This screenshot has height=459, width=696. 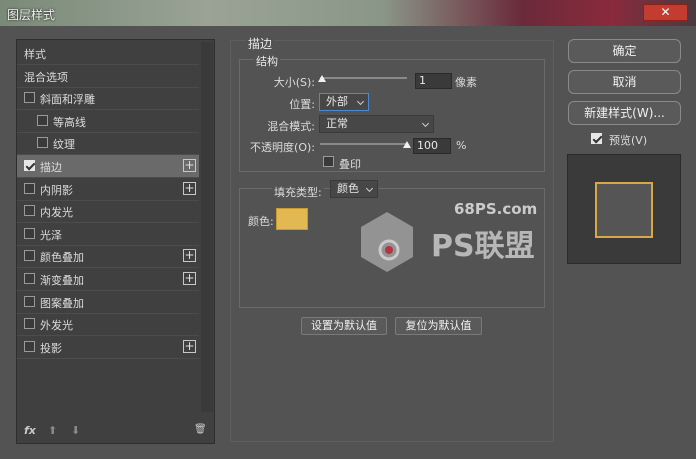 I want to click on opacity-slider-track, so click(x=363, y=144).